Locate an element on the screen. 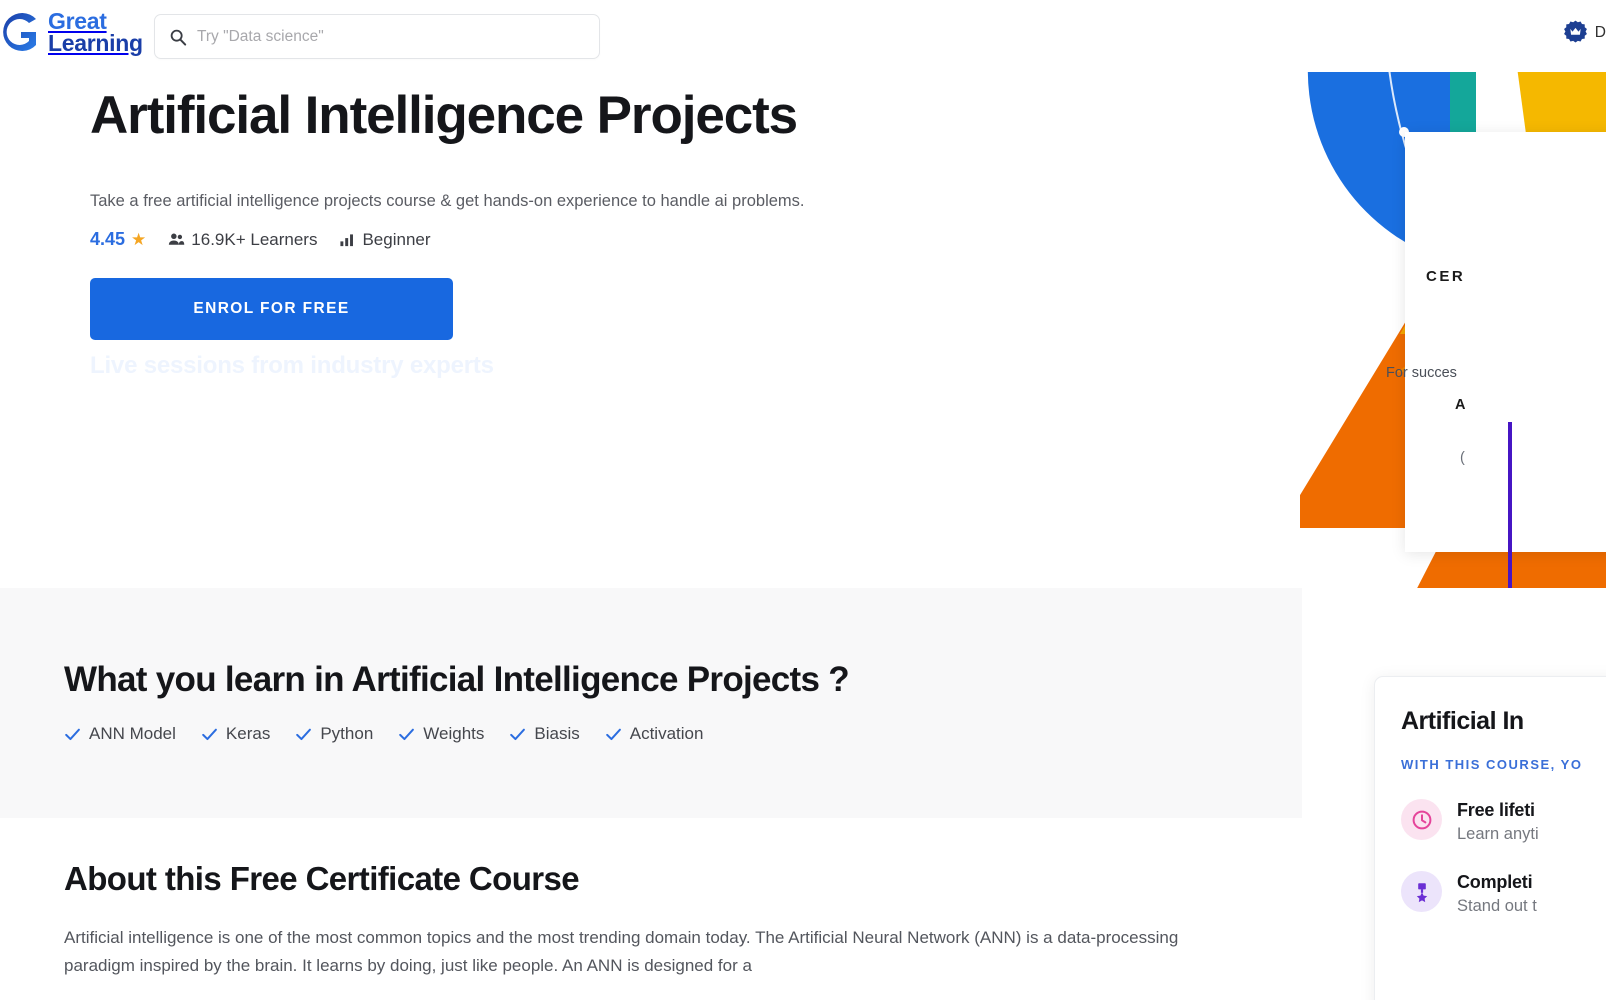 This screenshot has height=1000, width=1606. certificate-line-2: A is located at coordinates (1460, 405).